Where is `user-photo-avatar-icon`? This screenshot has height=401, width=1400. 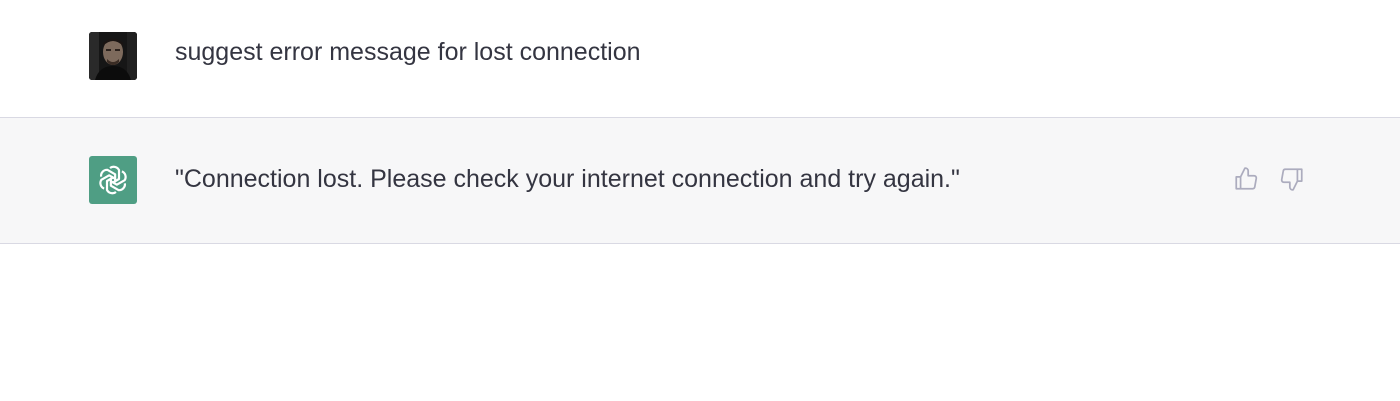 user-photo-avatar-icon is located at coordinates (113, 56).